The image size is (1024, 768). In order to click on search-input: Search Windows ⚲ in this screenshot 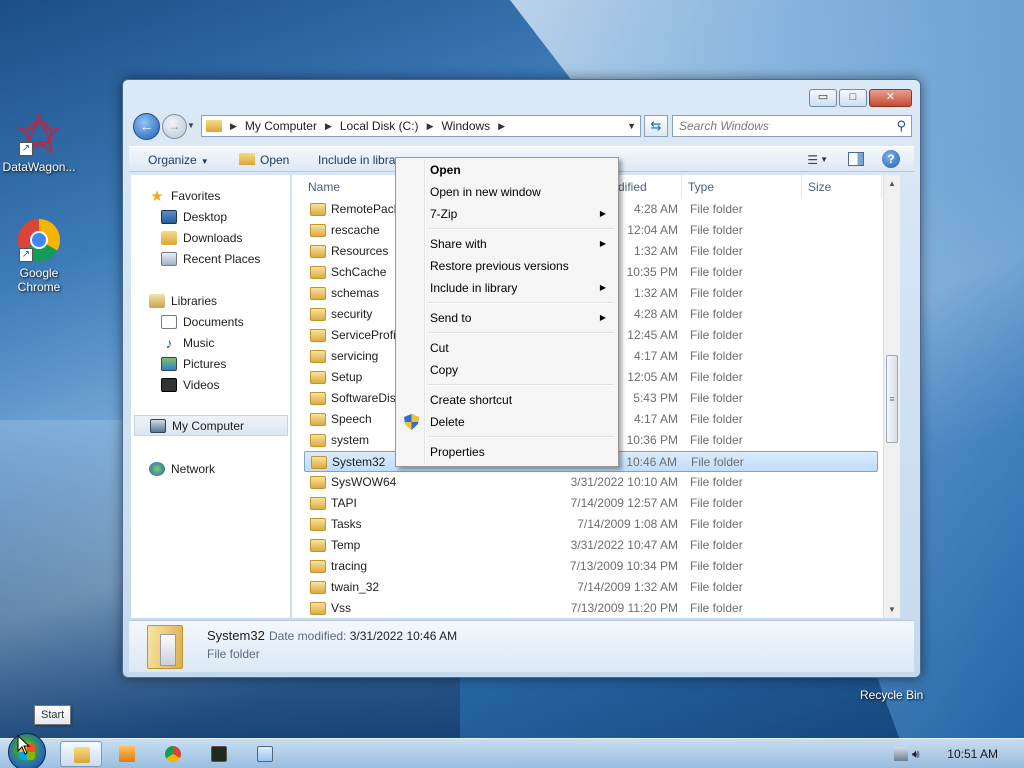, I will do `click(792, 126)`.